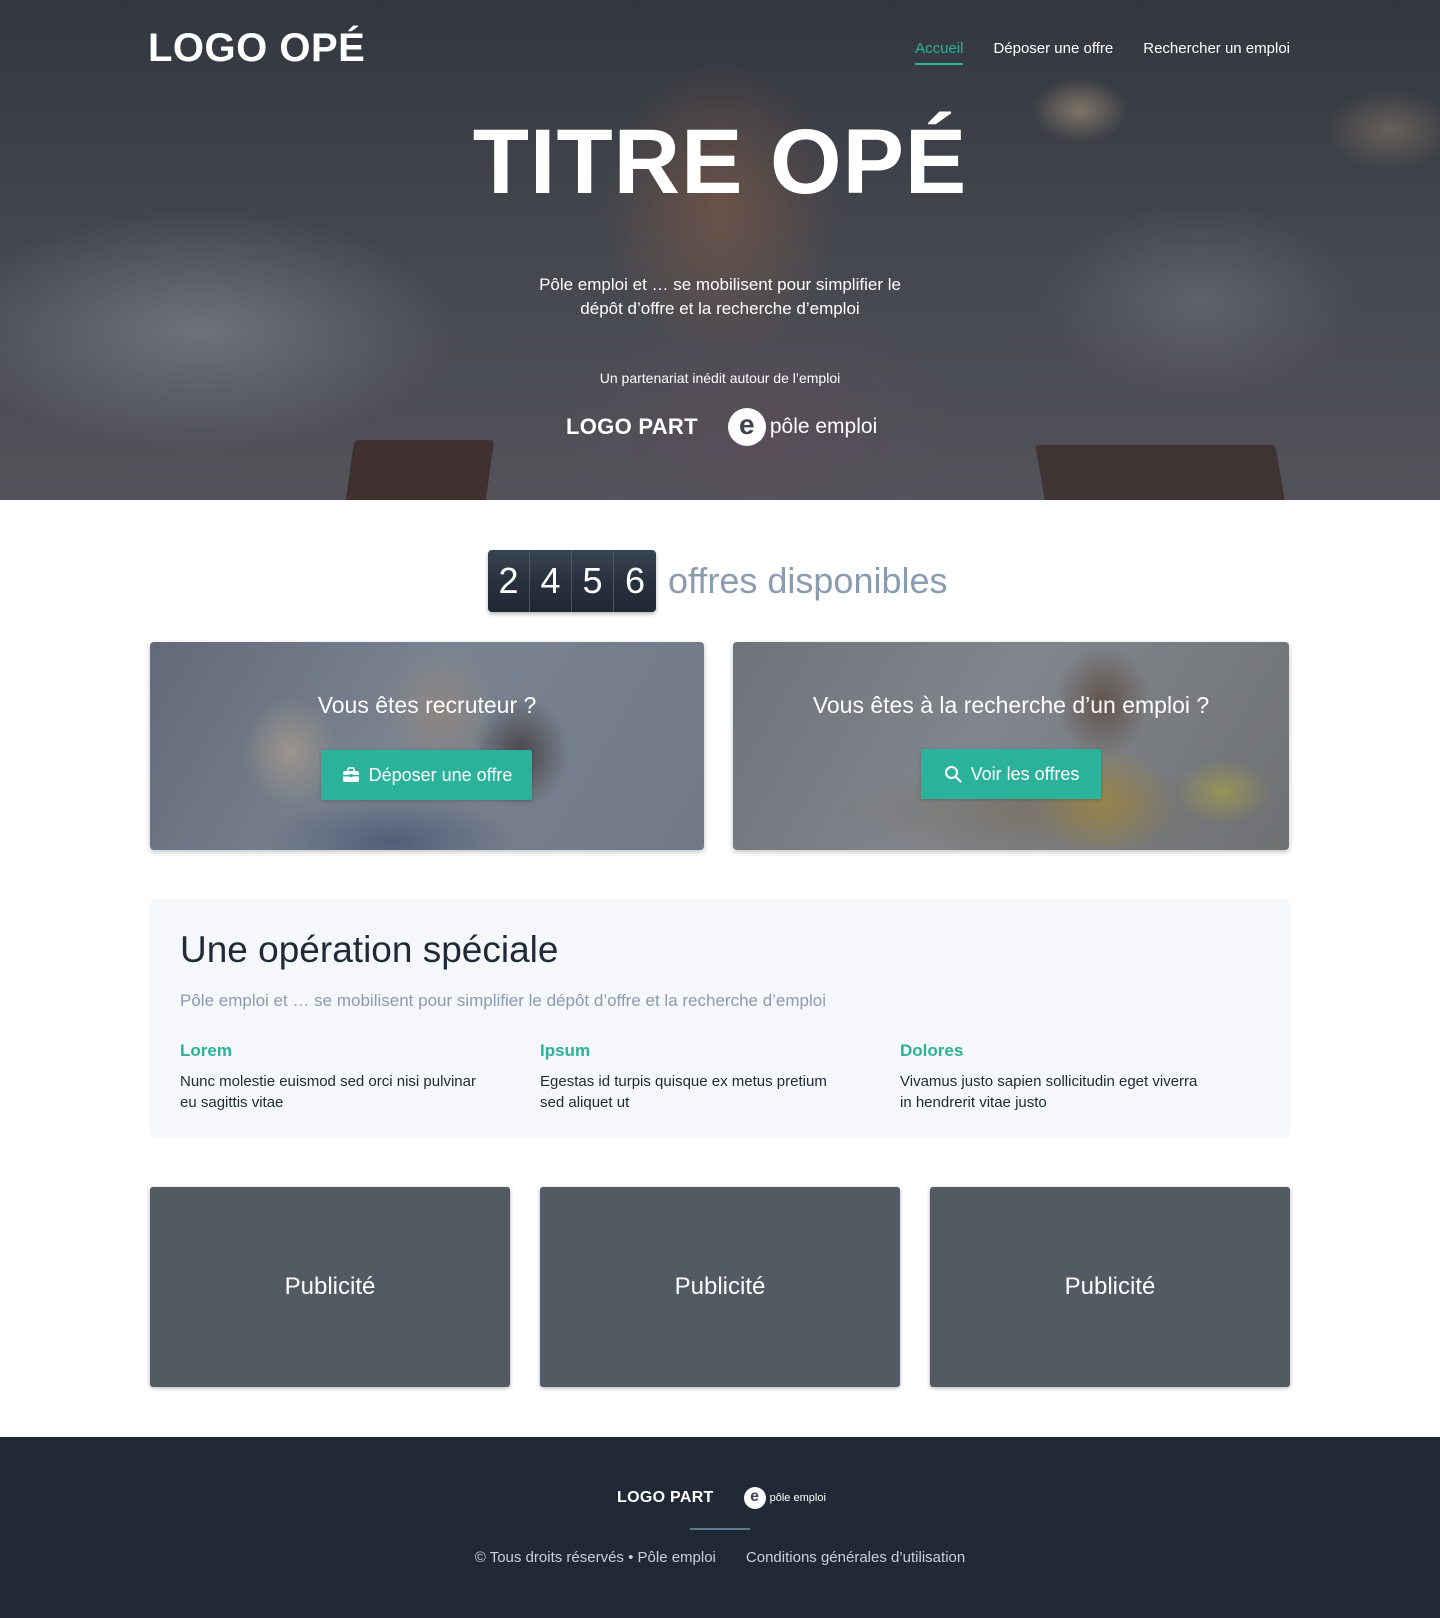 The height and width of the screenshot is (1618, 1440). I want to click on voir-offres-button: Voir les offres, so click(1011, 774).